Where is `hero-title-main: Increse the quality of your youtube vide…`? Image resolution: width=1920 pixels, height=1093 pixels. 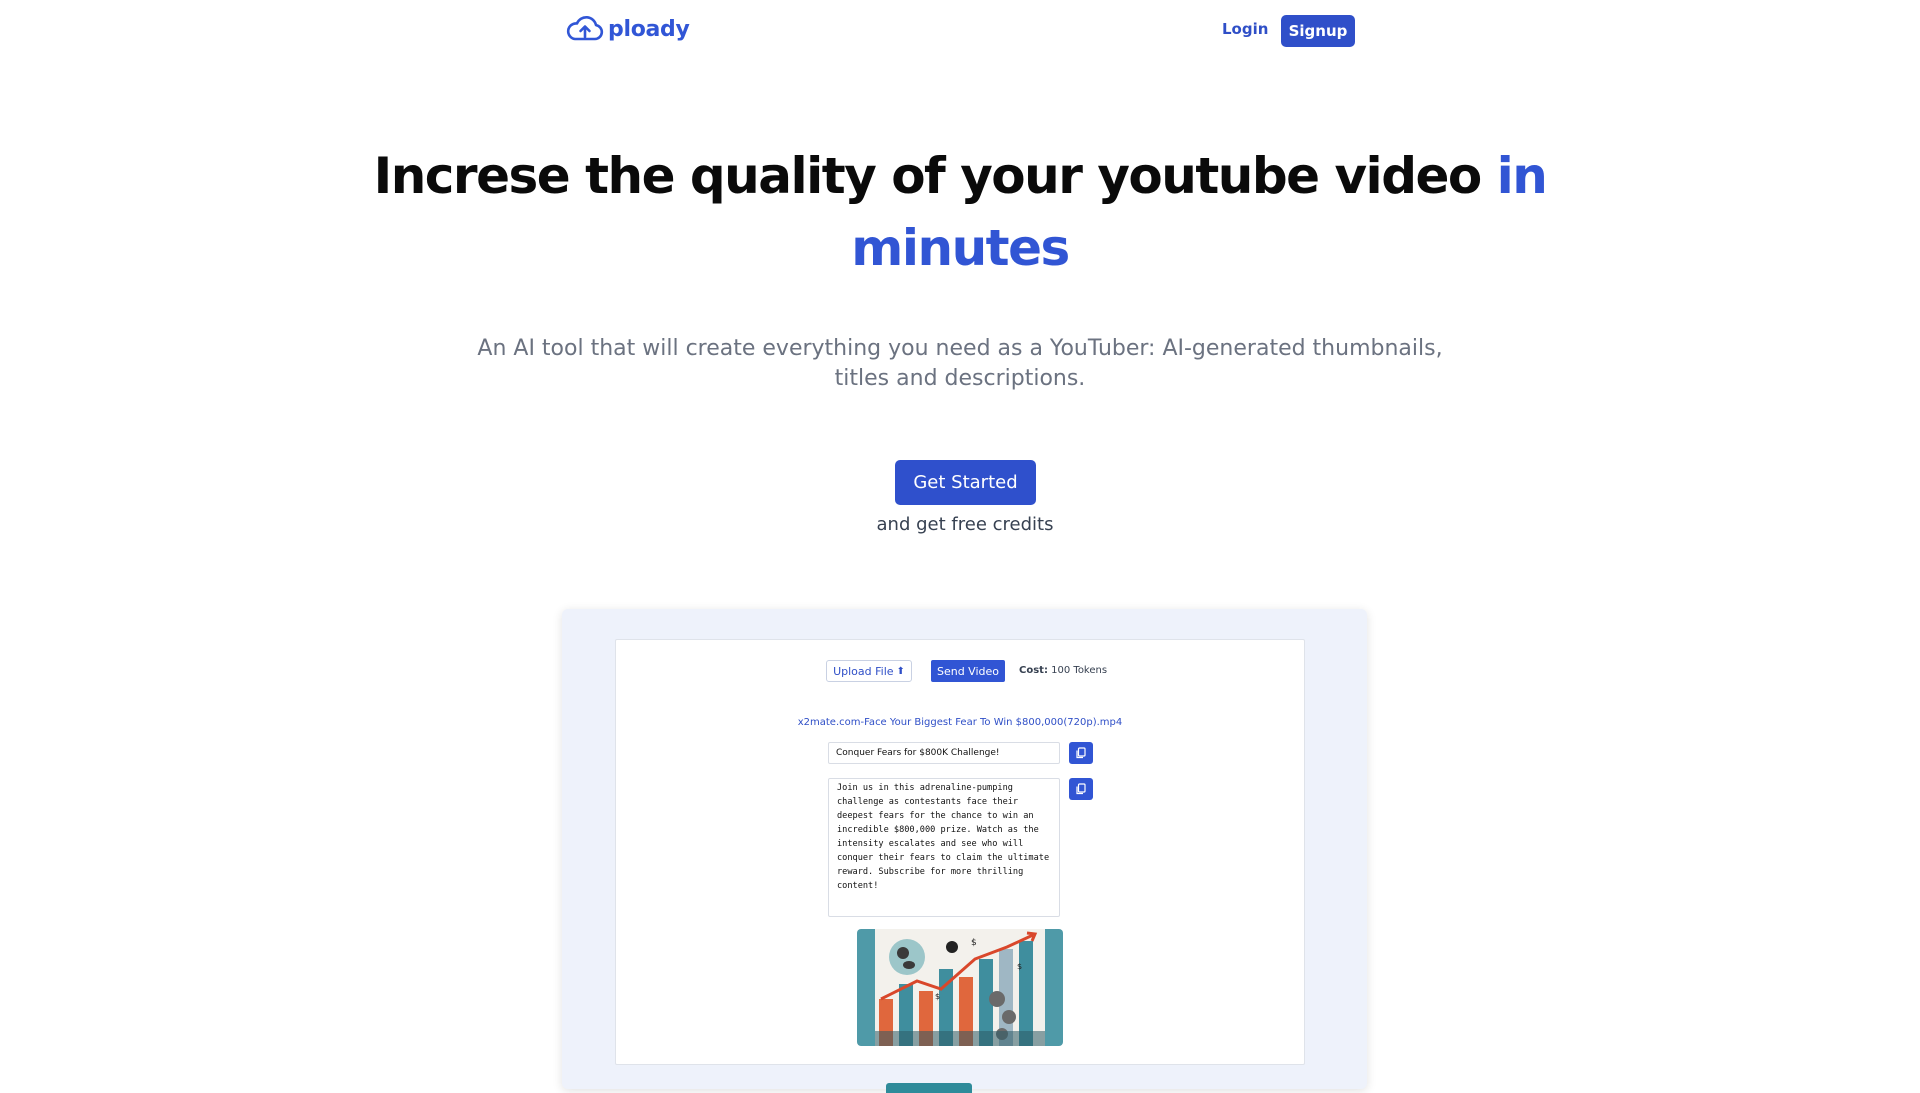
hero-title-main: Increse the quality of your youtube vide… is located at coordinates (928, 176).